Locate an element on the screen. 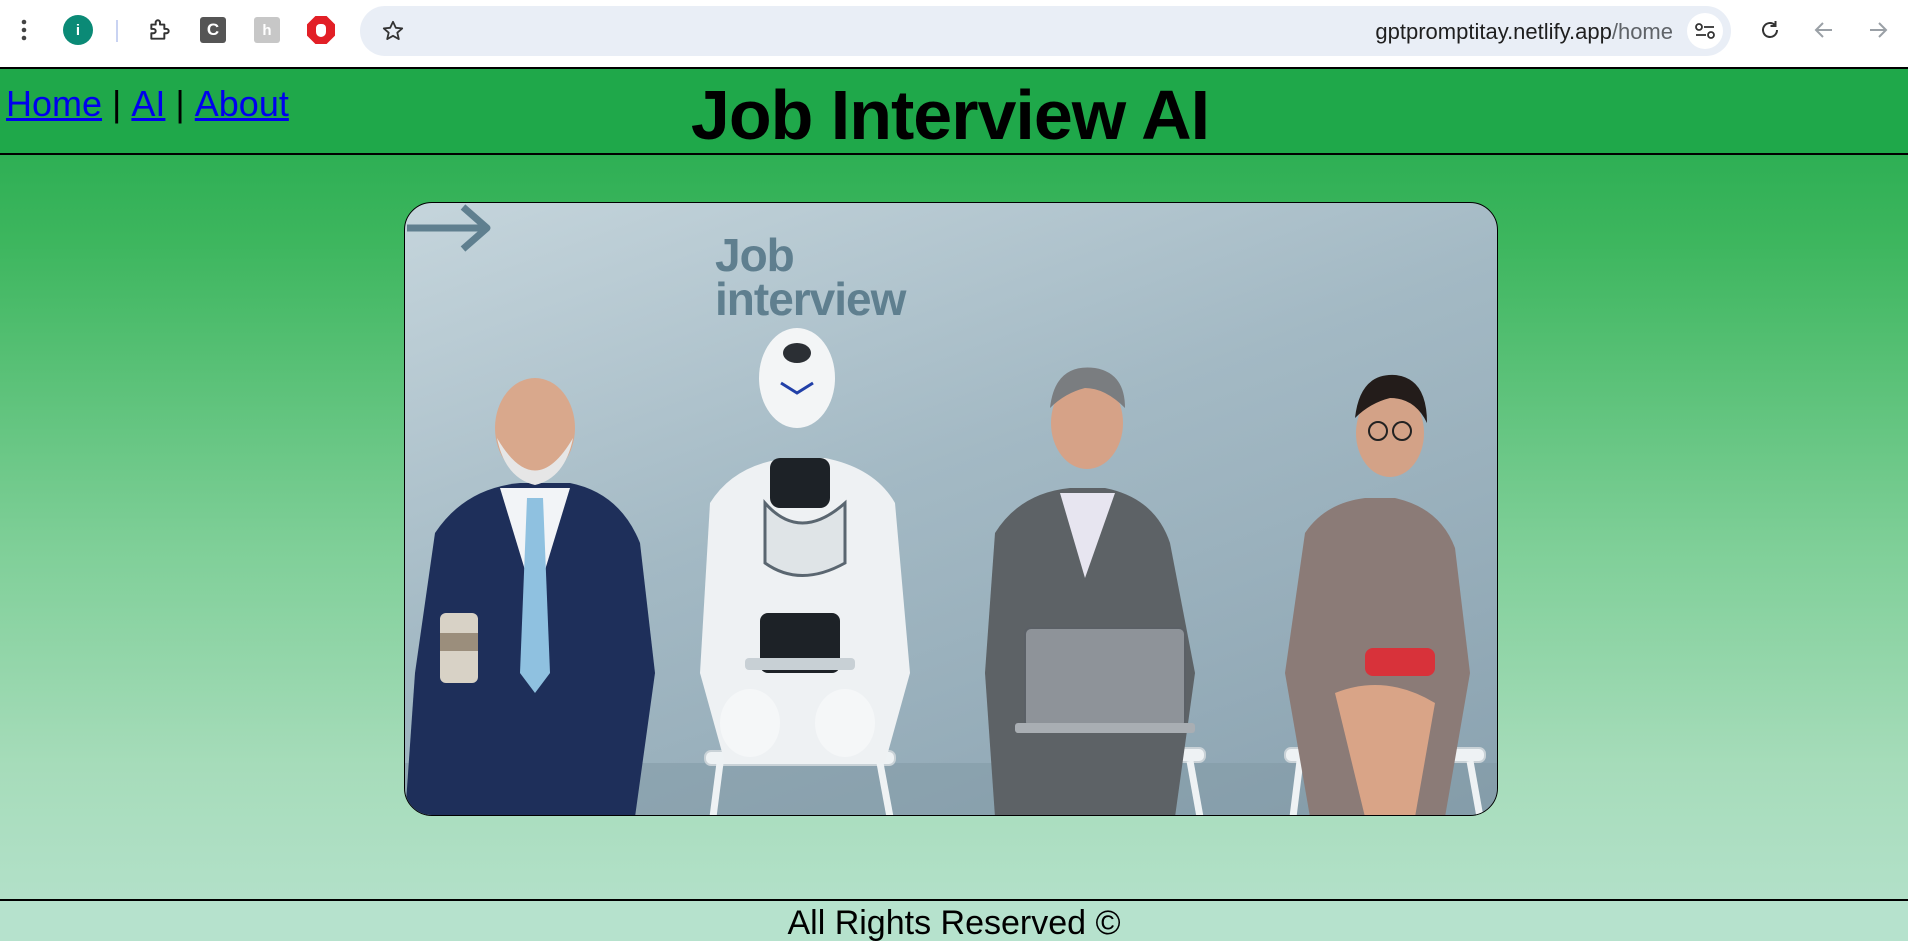 Image resolution: width=1908 pixels, height=945 pixels. url-text: gptpromptitay.netlify.app/home is located at coordinates (1524, 32).